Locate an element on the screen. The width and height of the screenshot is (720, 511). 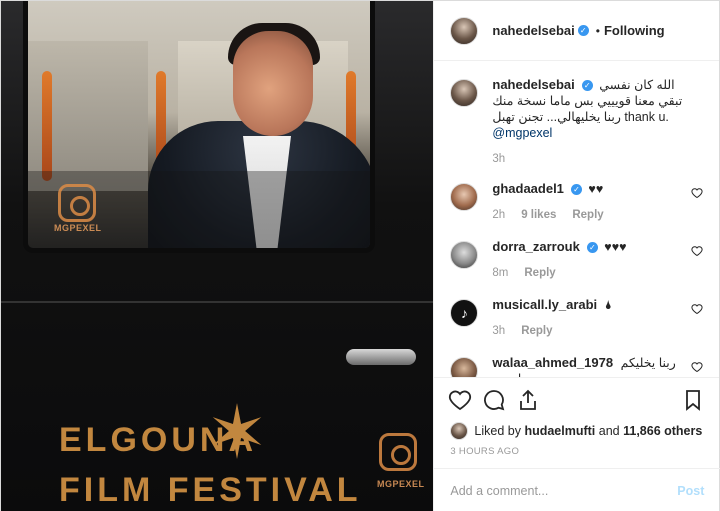
comment-text: ♥♥ is located at coordinates (596, 189).